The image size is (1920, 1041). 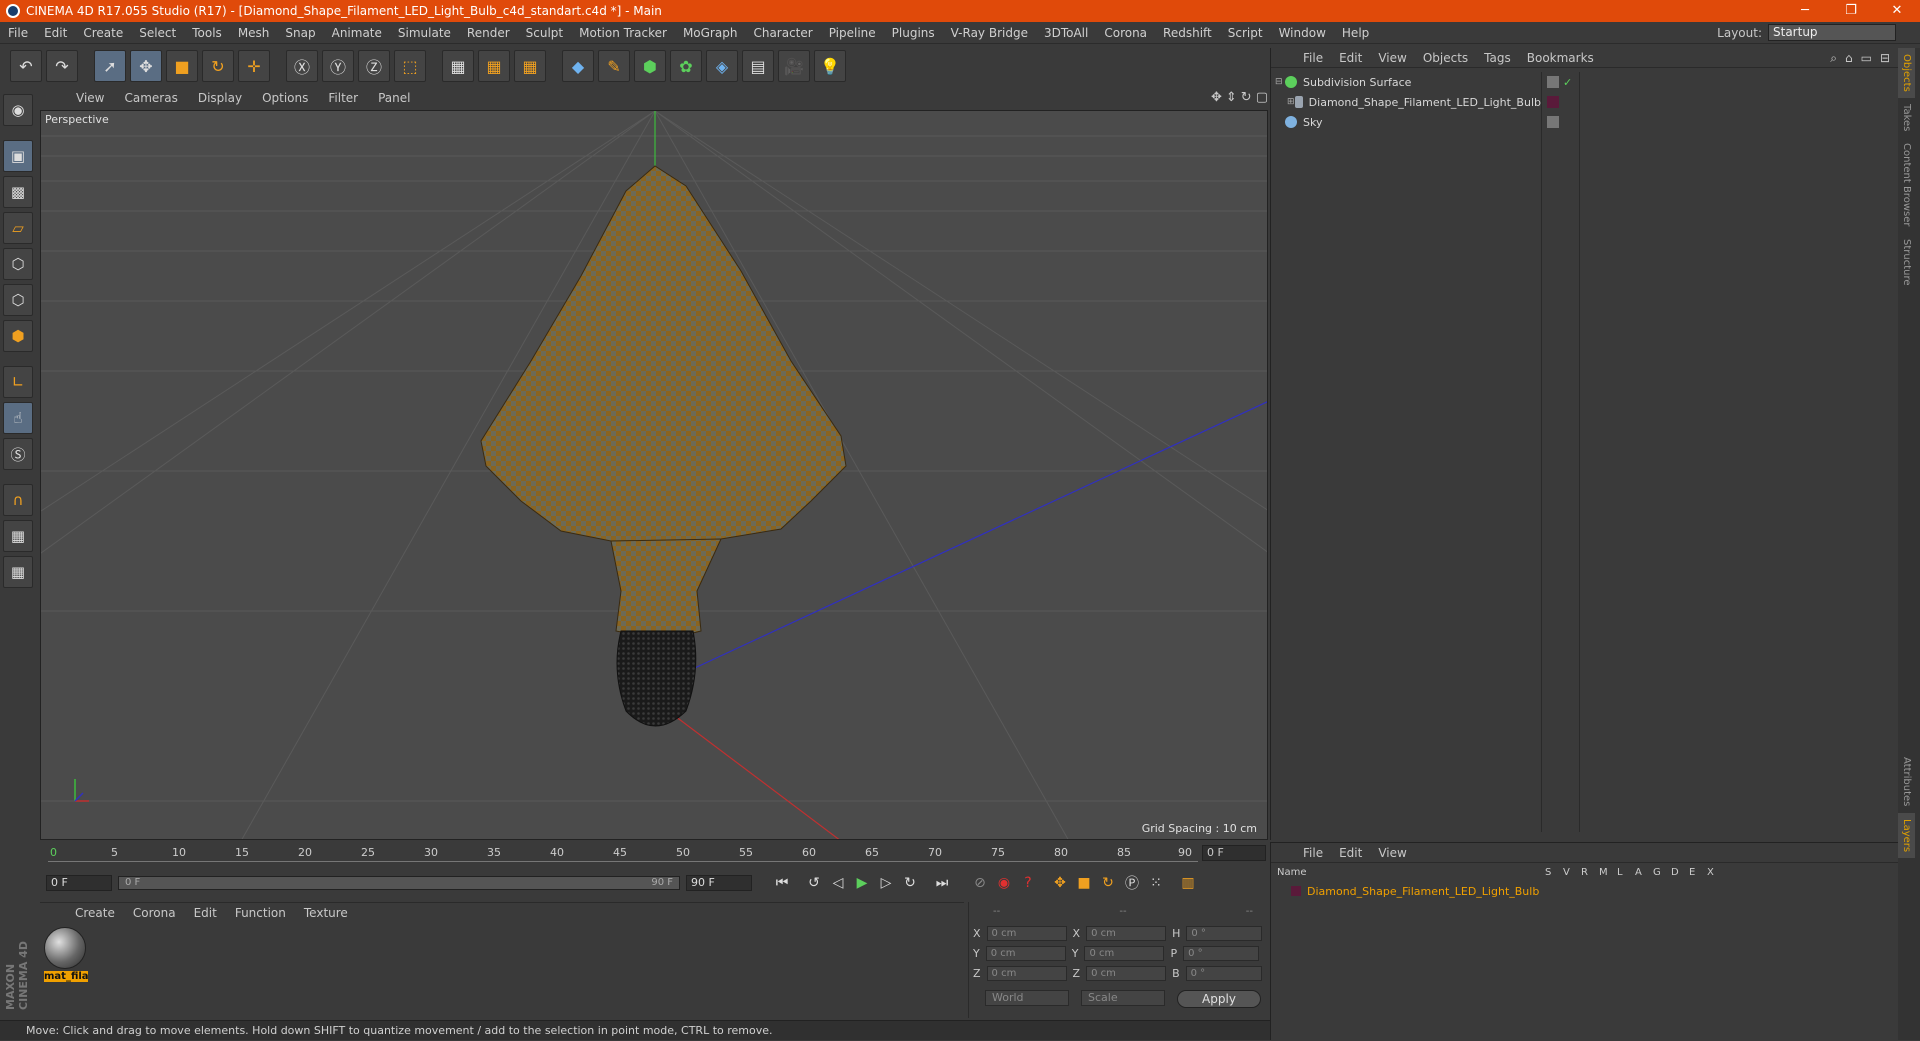 What do you see at coordinates (1108, 883) in the screenshot?
I see `key-rotation-icon: ↻` at bounding box center [1108, 883].